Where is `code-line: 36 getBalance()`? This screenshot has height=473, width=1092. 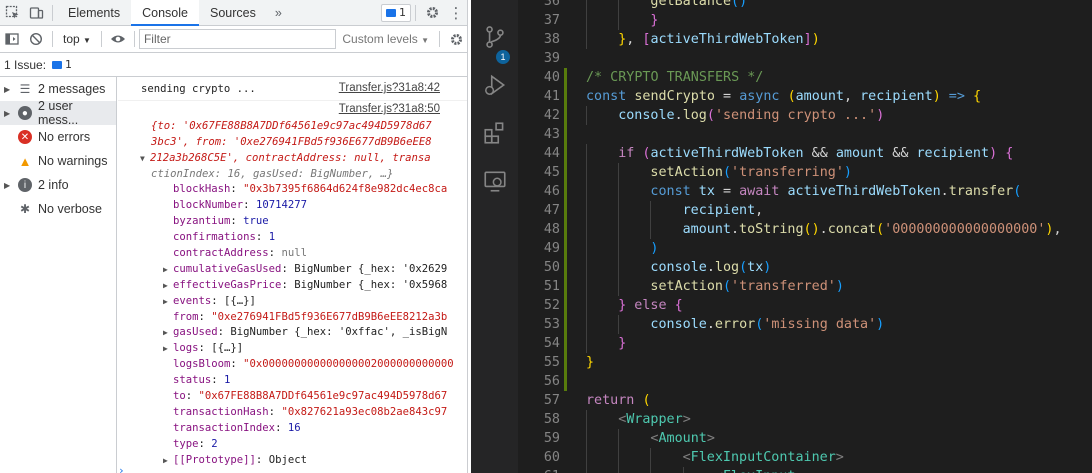 code-line: 36 getBalance() is located at coordinates (805, 5).